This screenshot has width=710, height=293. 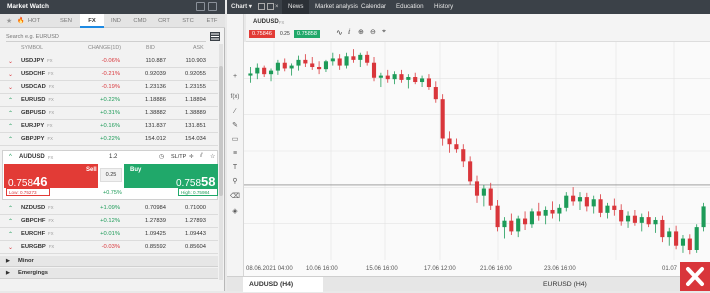 I want to click on row-bid: 1.38882, so click(x=149, y=113).